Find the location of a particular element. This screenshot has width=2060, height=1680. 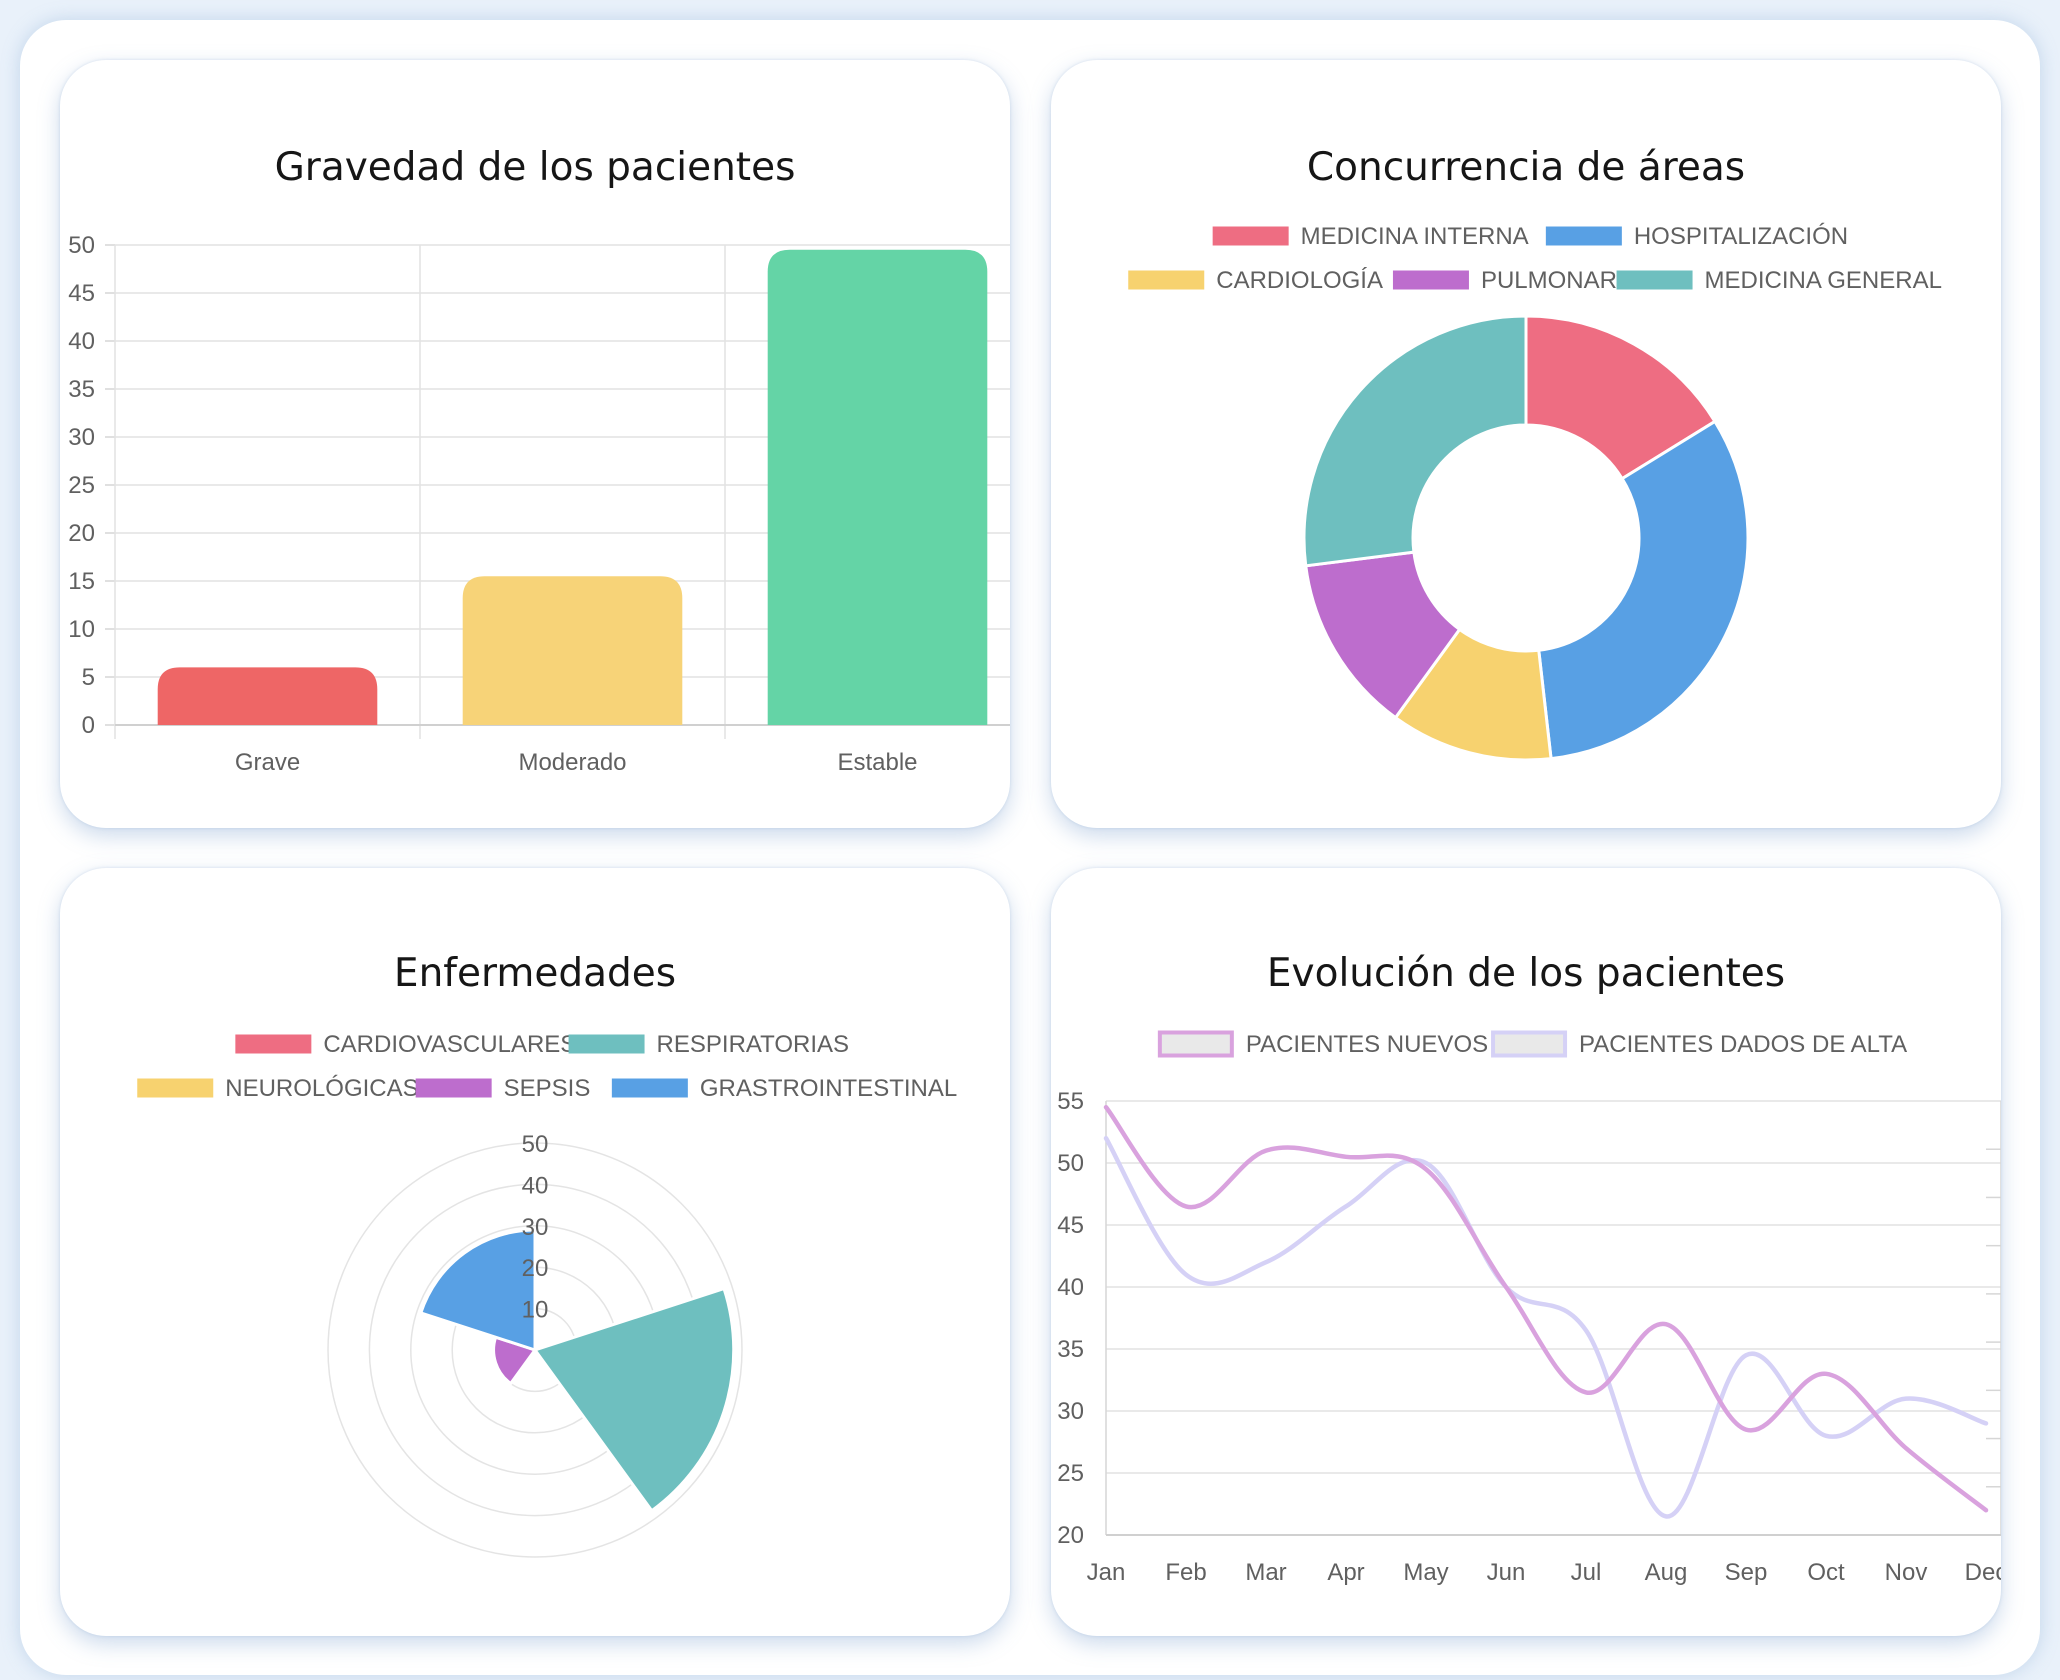

legend-item: RESPIRATORIAS is located at coordinates (709, 1044).